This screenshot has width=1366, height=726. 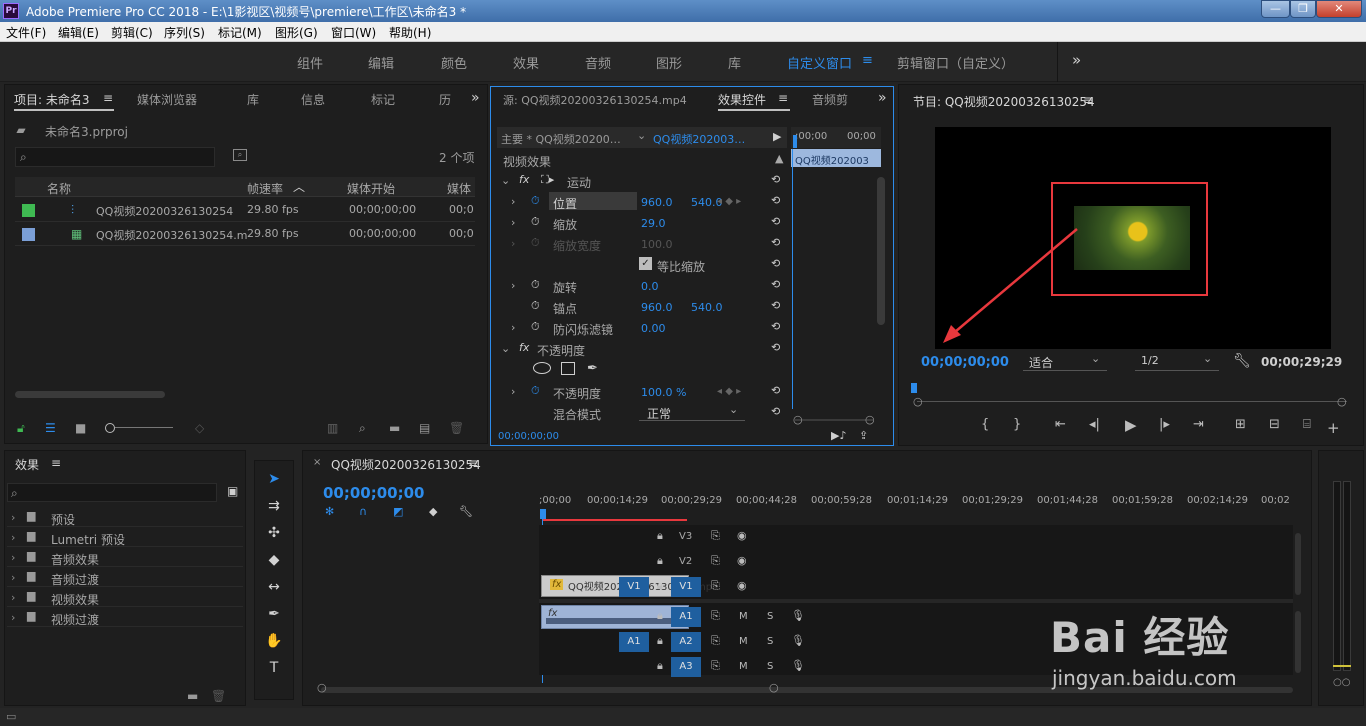 What do you see at coordinates (955, 62) in the screenshot?
I see `workspace-clip-custom: 剪辑窗口（自定义）` at bounding box center [955, 62].